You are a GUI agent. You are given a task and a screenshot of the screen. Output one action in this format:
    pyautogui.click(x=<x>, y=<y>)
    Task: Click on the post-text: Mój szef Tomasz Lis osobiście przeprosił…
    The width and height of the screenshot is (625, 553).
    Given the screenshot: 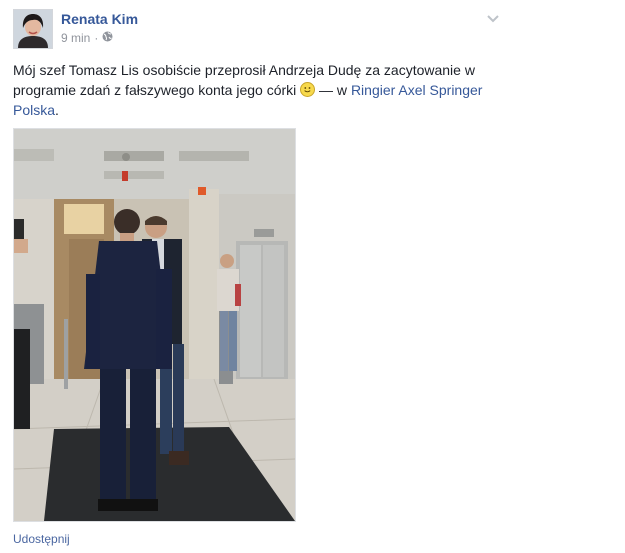 What is the action you would take?
    pyautogui.click(x=253, y=90)
    